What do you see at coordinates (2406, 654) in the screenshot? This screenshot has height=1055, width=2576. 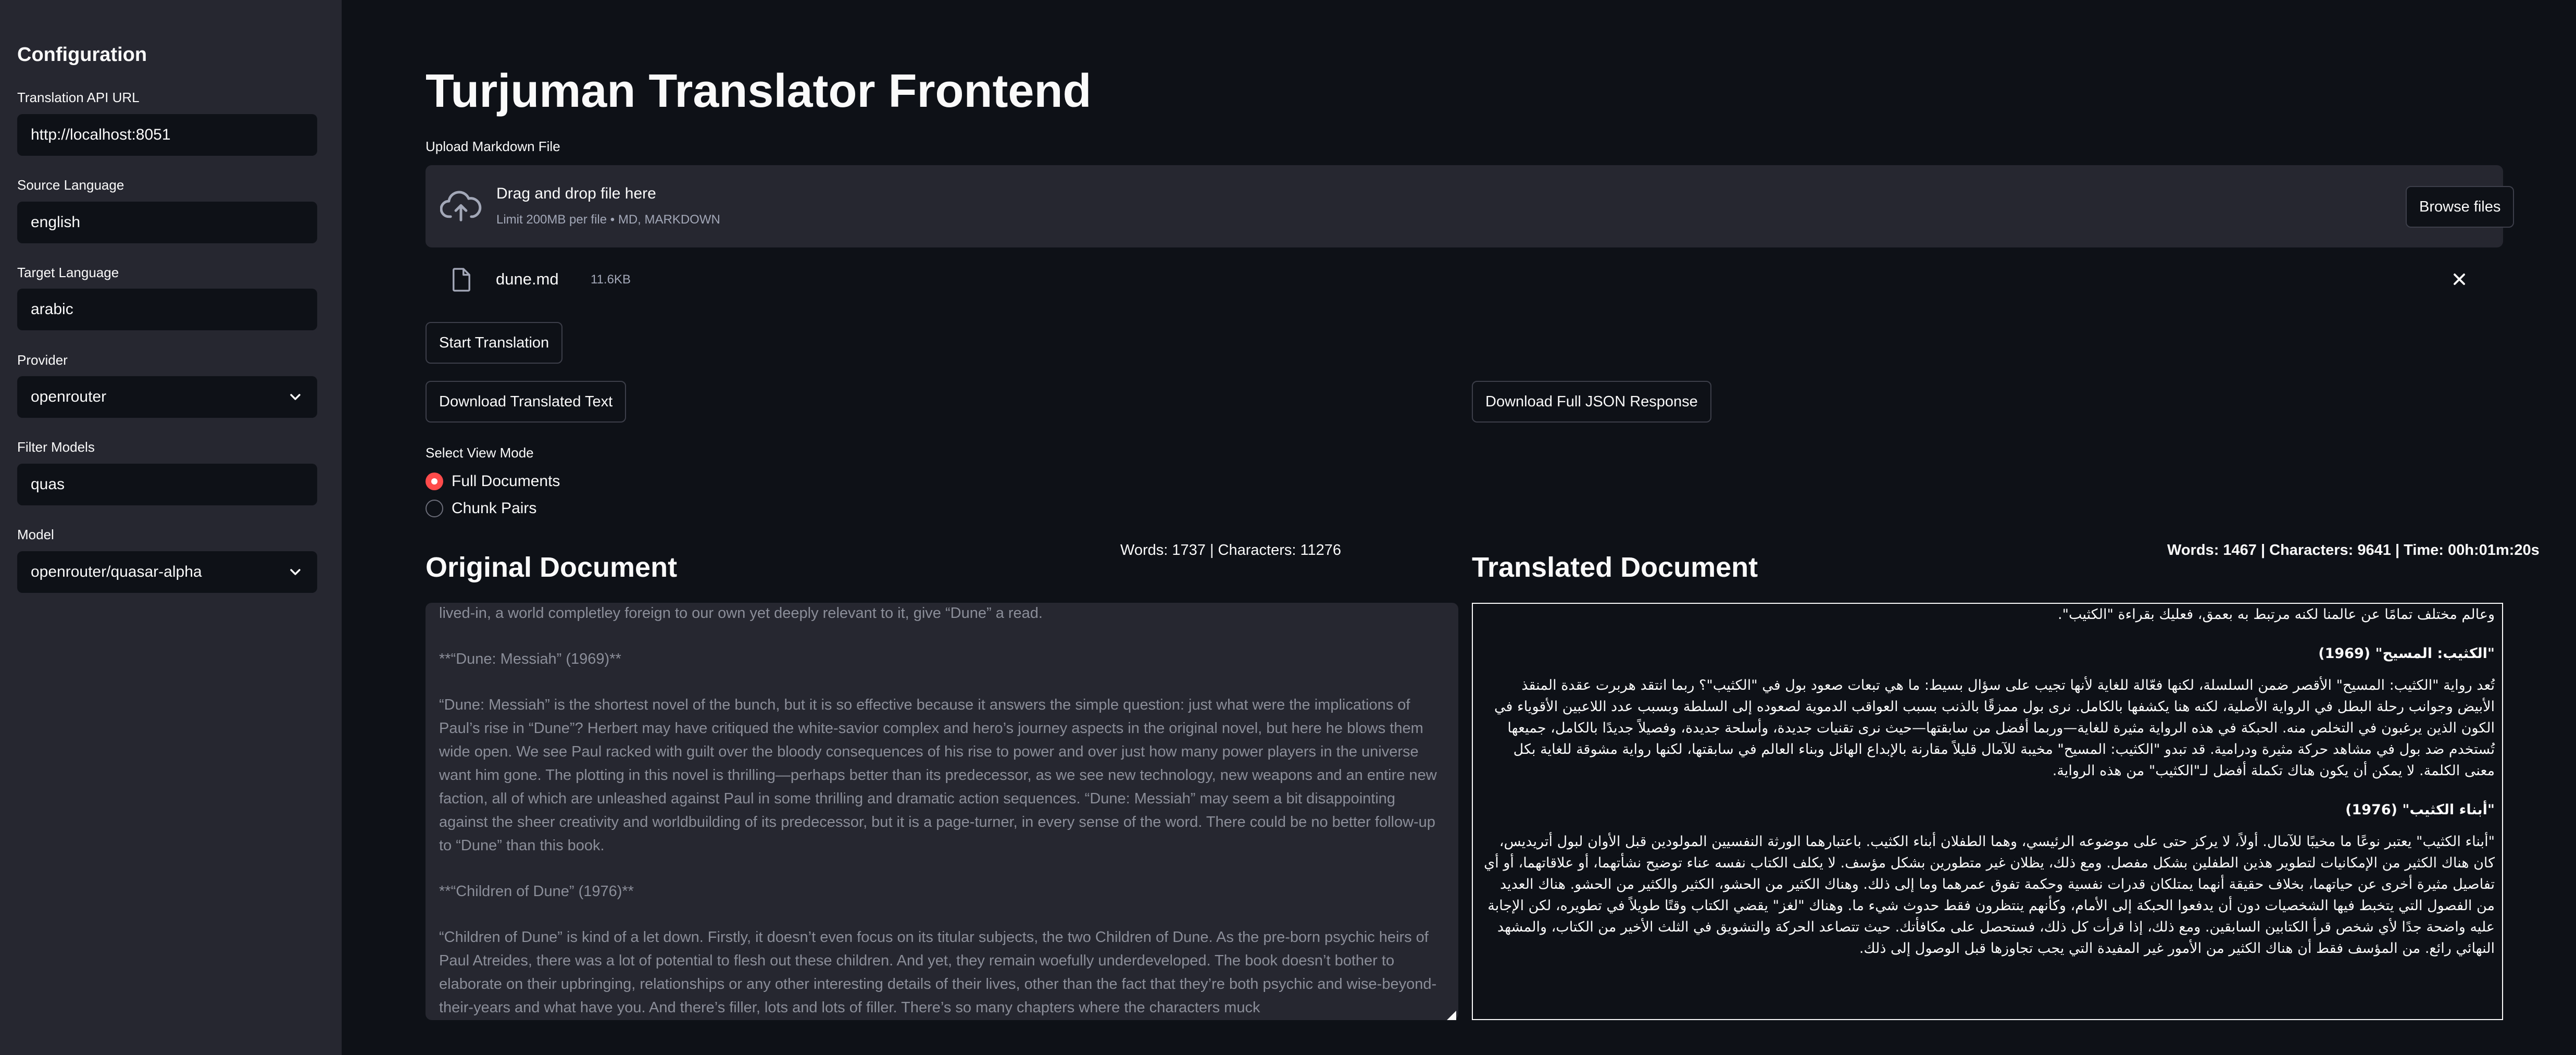 I see `translated-heading: "الكثيب: المسيح" (1969)` at bounding box center [2406, 654].